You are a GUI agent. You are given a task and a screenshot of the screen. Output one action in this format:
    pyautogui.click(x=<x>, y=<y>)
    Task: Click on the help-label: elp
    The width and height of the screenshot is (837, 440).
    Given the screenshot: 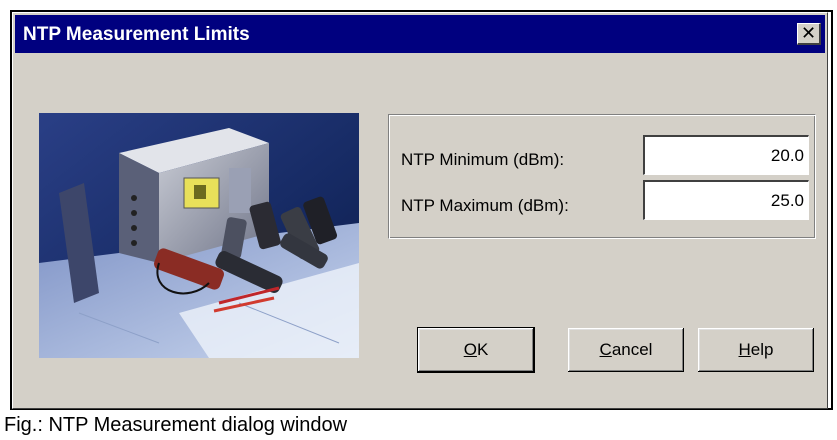 What is the action you would take?
    pyautogui.click(x=762, y=349)
    